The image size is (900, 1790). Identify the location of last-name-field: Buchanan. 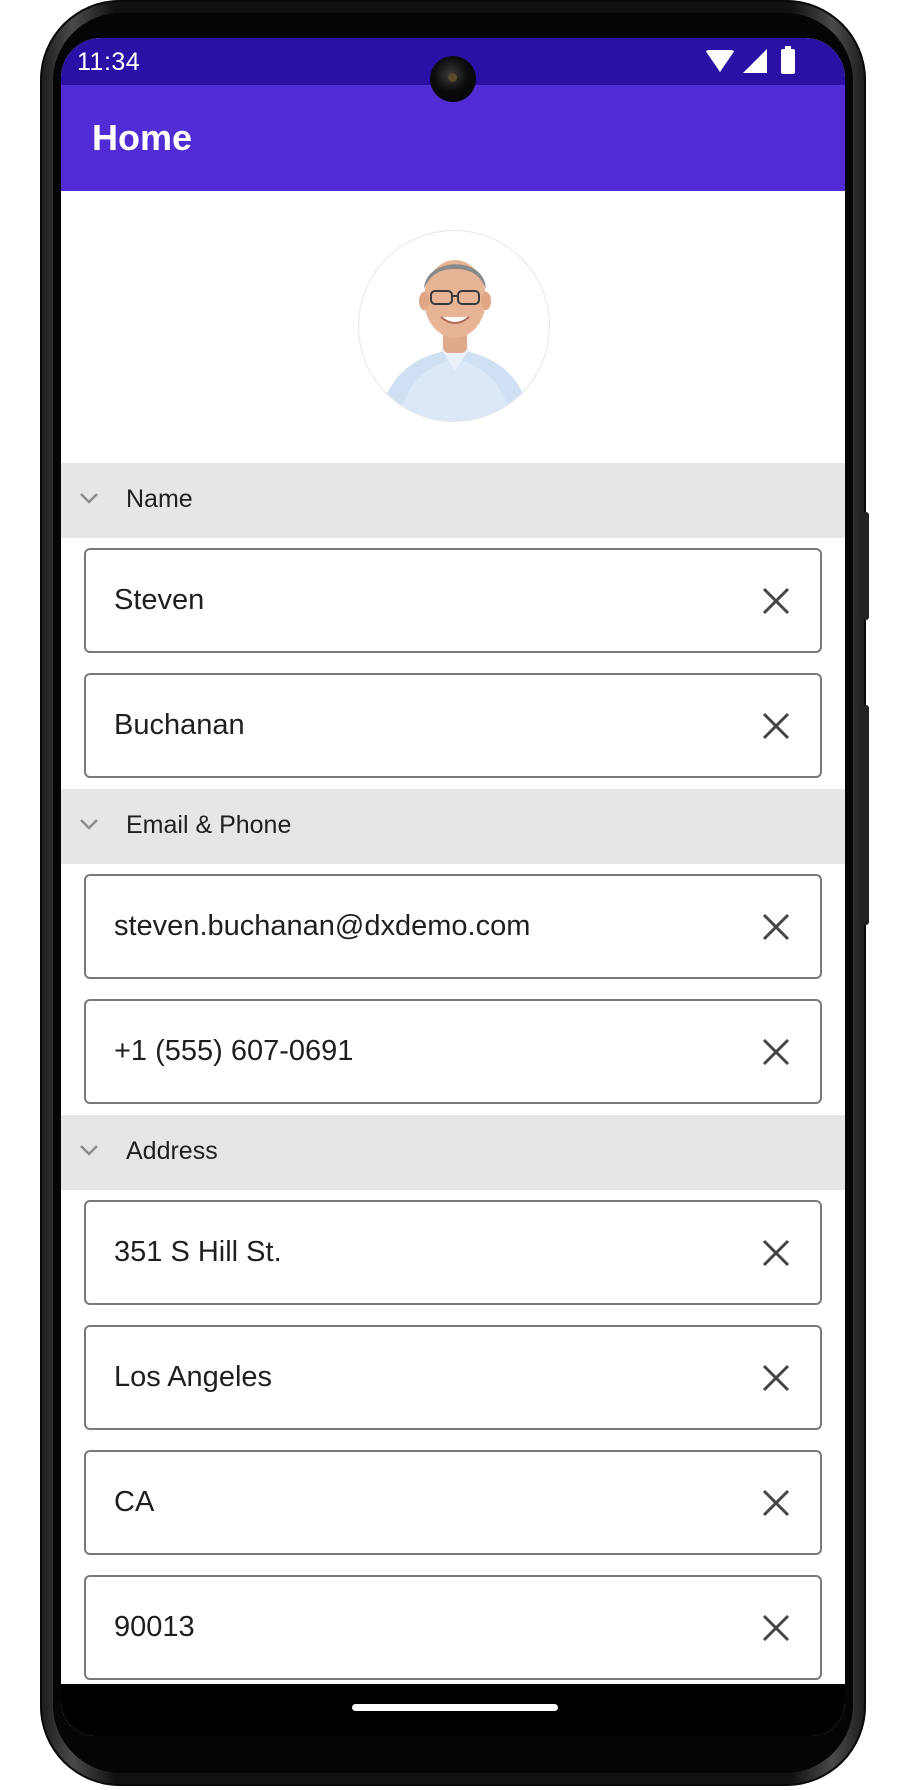
(453, 725).